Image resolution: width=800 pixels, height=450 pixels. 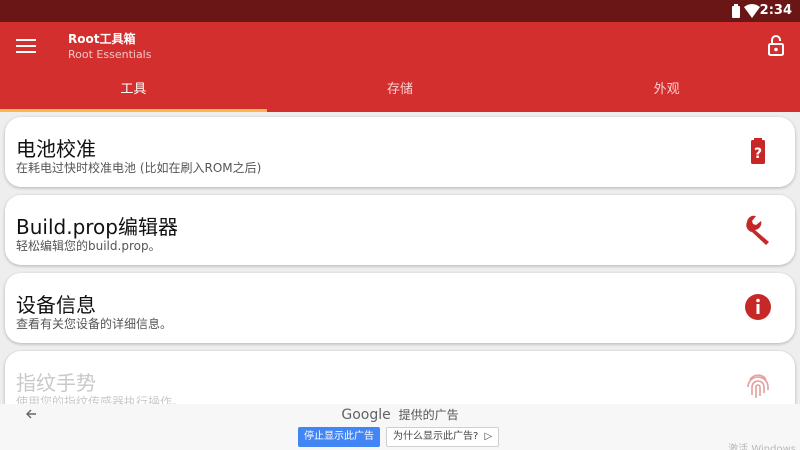 I want to click on lock-open-icon, so click(x=776, y=45).